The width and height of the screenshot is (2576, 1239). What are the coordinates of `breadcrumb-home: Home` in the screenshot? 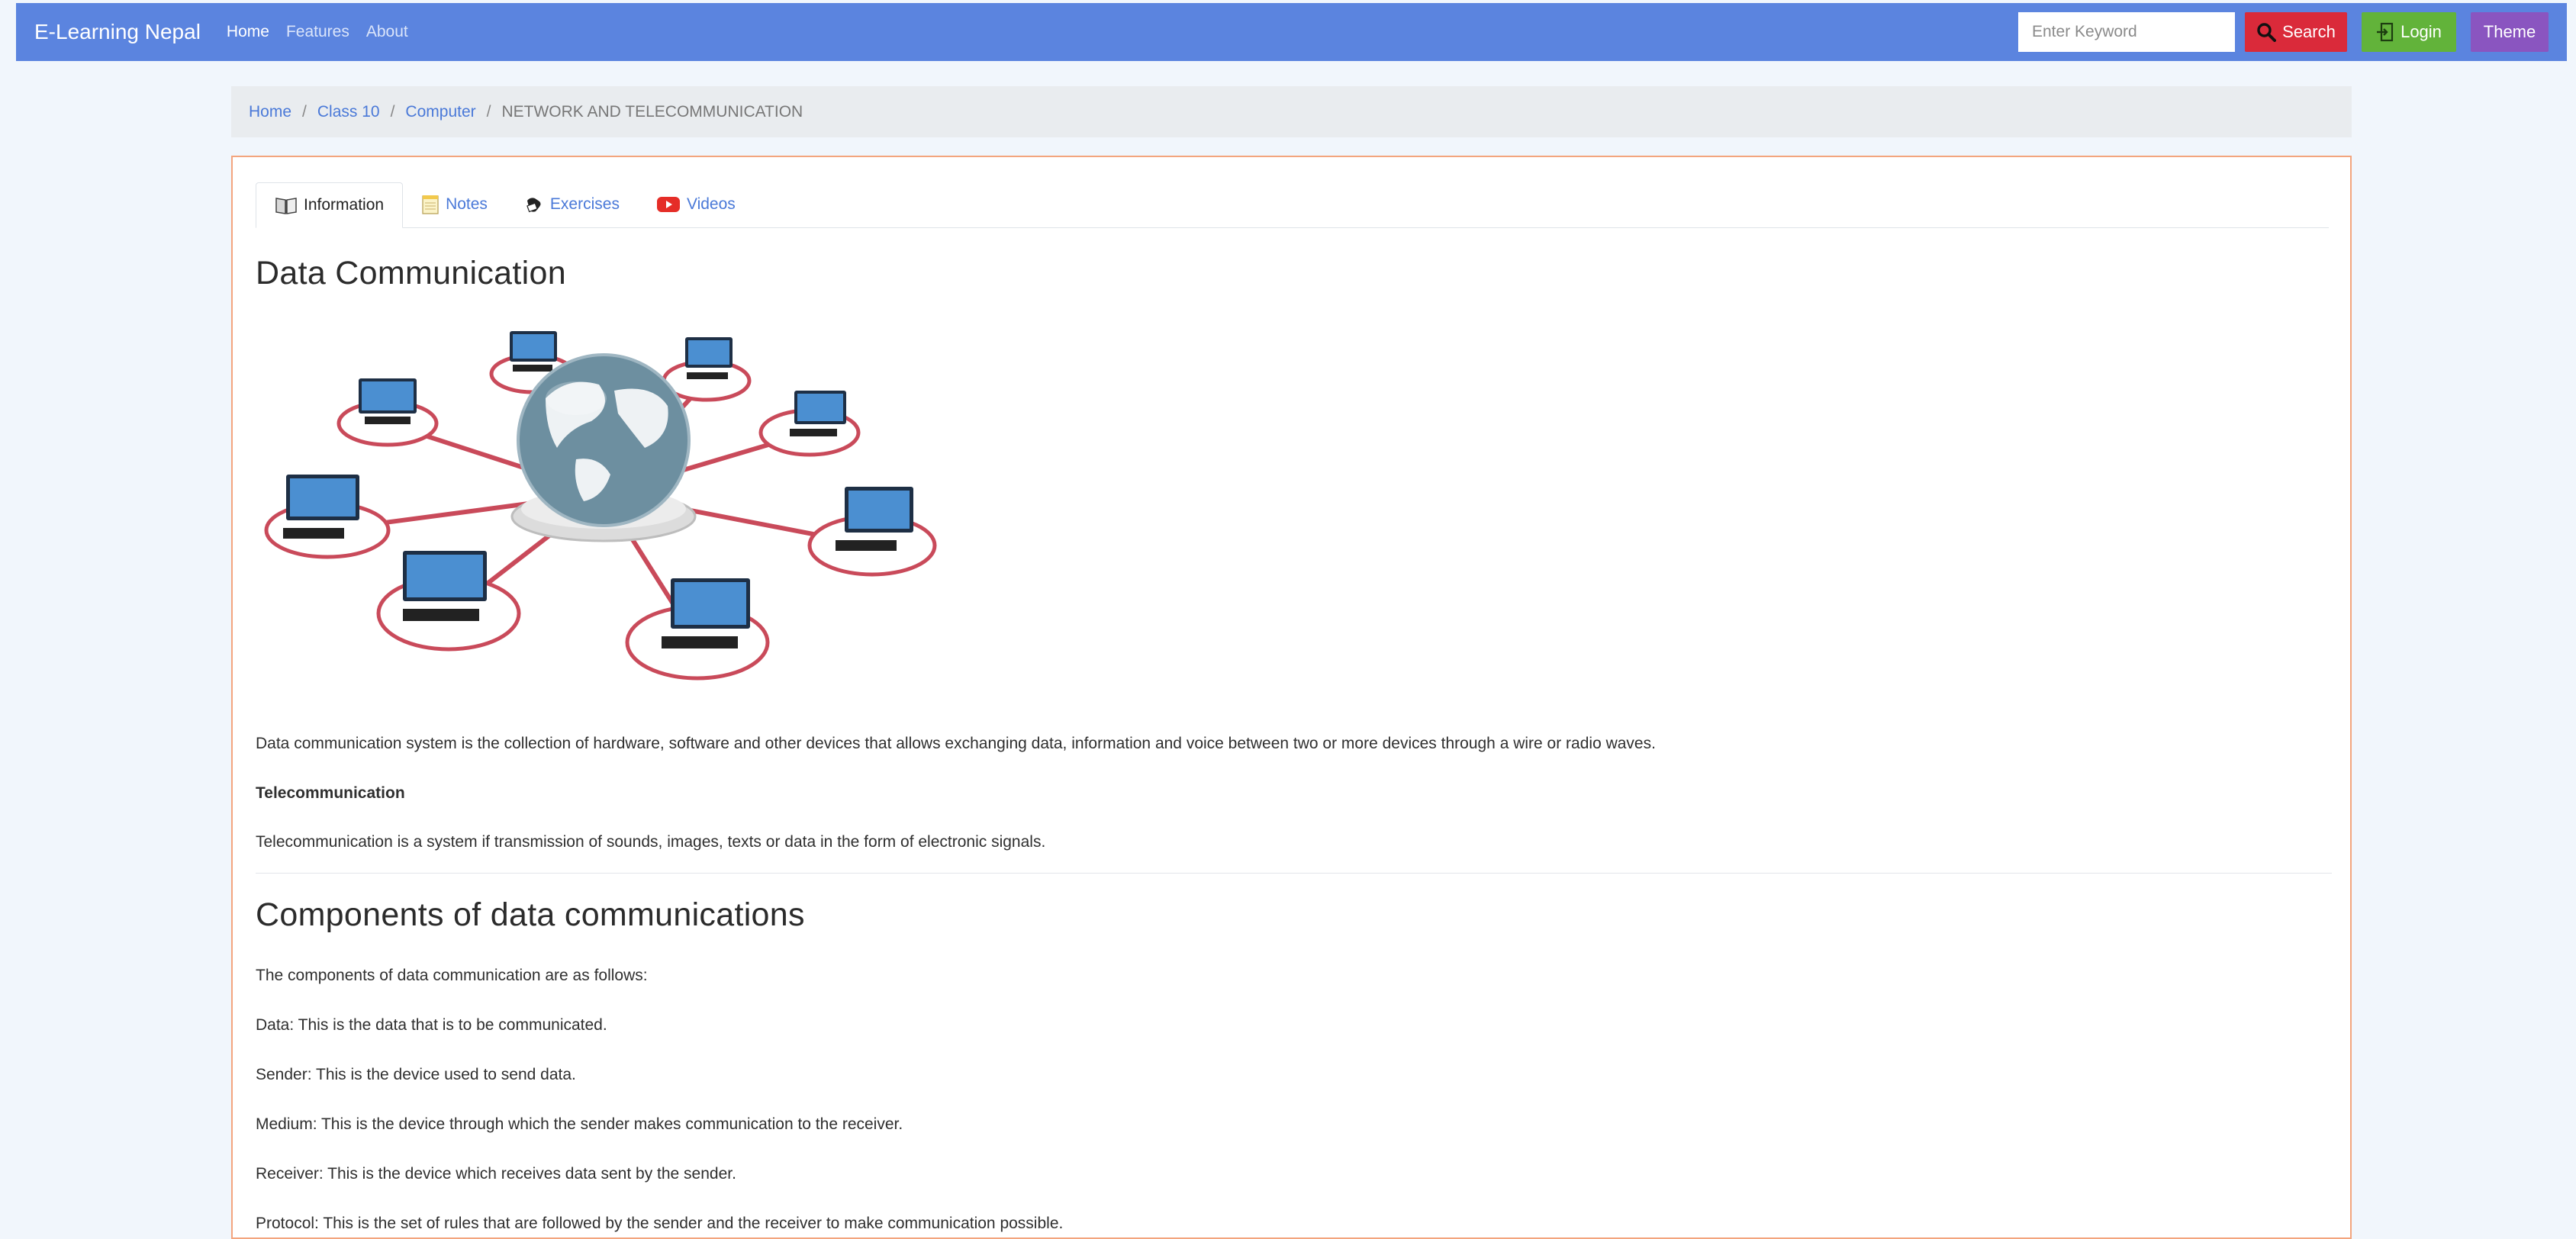 It's located at (270, 112).